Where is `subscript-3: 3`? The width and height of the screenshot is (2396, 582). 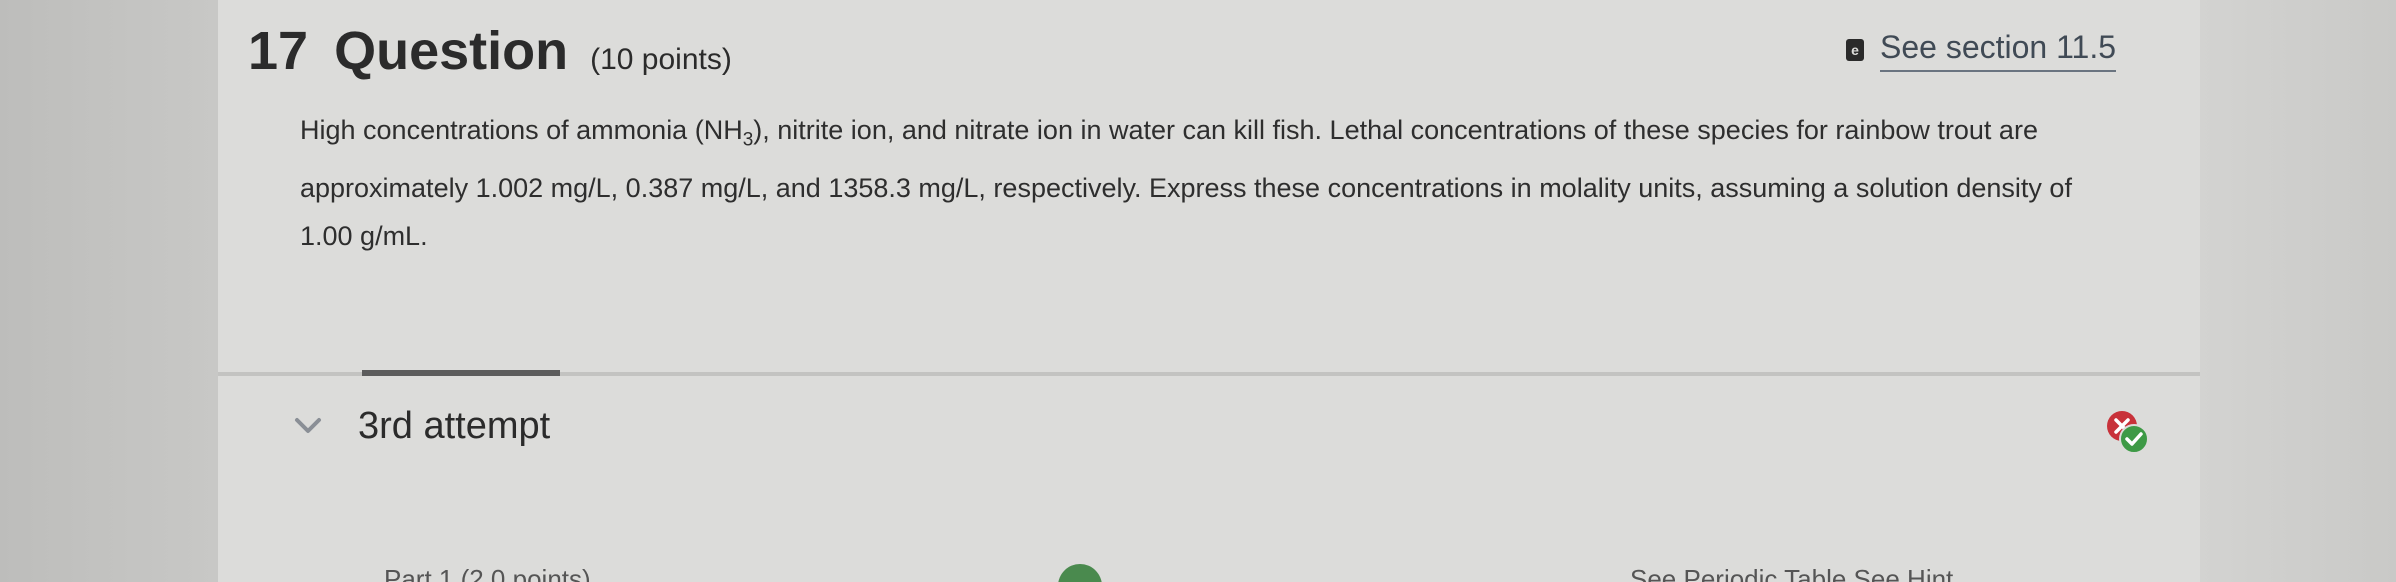
subscript-3: 3 is located at coordinates (748, 140).